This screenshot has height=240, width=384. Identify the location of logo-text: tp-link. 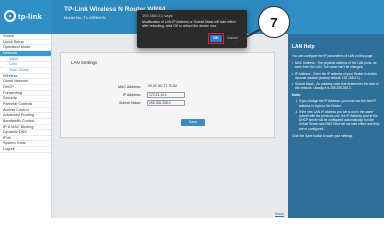
(30, 16).